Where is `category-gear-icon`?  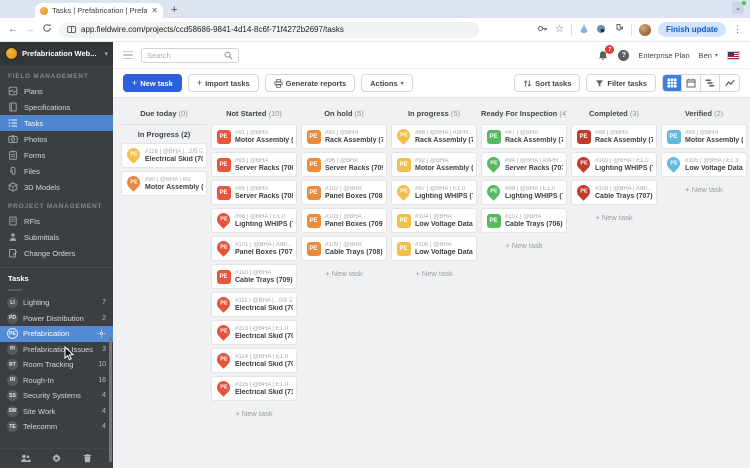 category-gear-icon is located at coordinates (101, 333).